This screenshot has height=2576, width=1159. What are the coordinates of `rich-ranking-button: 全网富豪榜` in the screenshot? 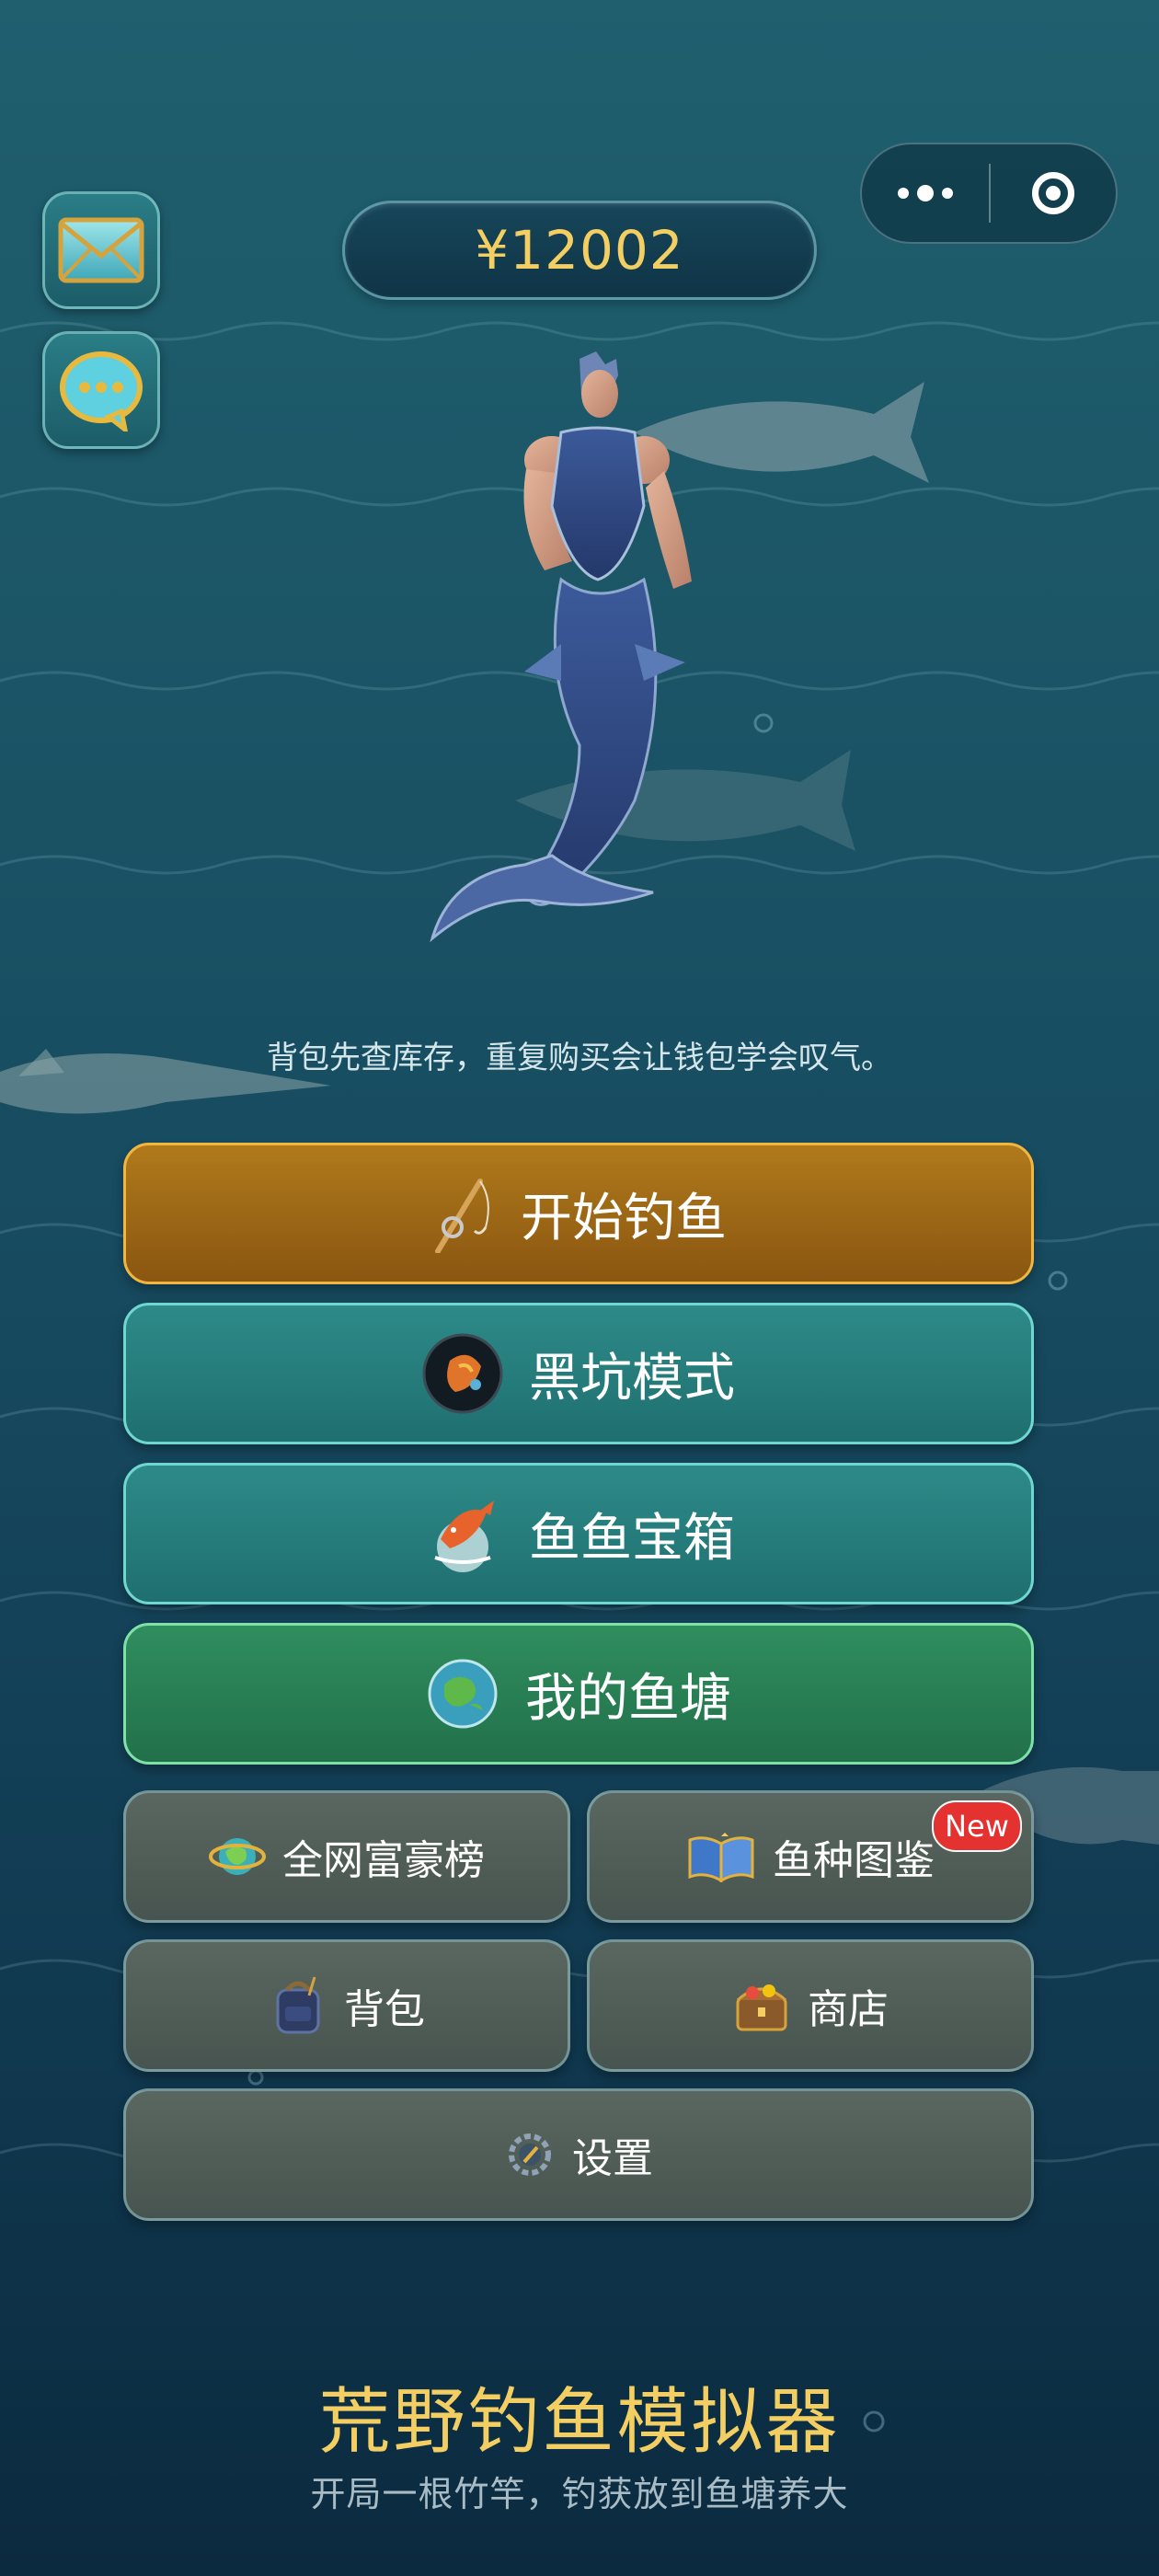 It's located at (346, 1856).